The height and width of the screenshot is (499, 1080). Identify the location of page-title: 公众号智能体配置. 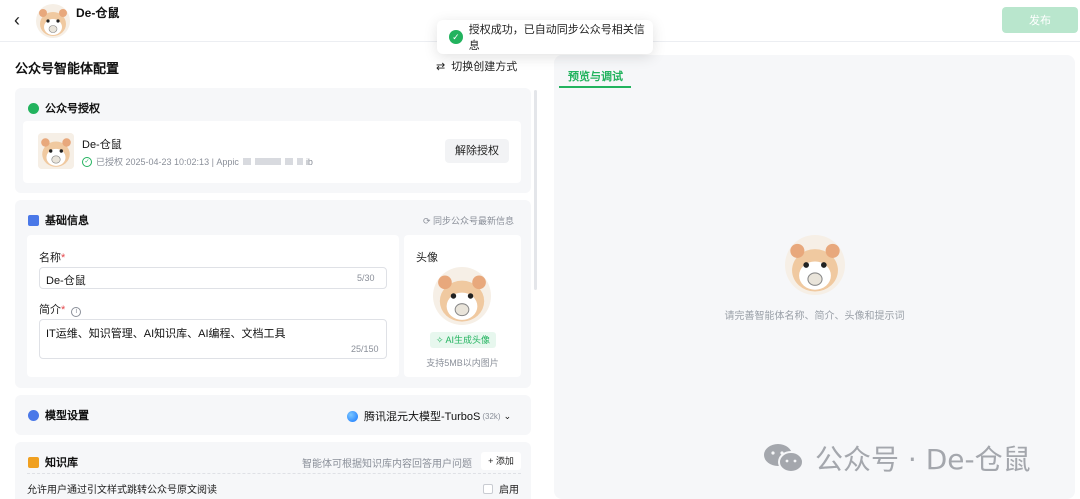
(67, 68).